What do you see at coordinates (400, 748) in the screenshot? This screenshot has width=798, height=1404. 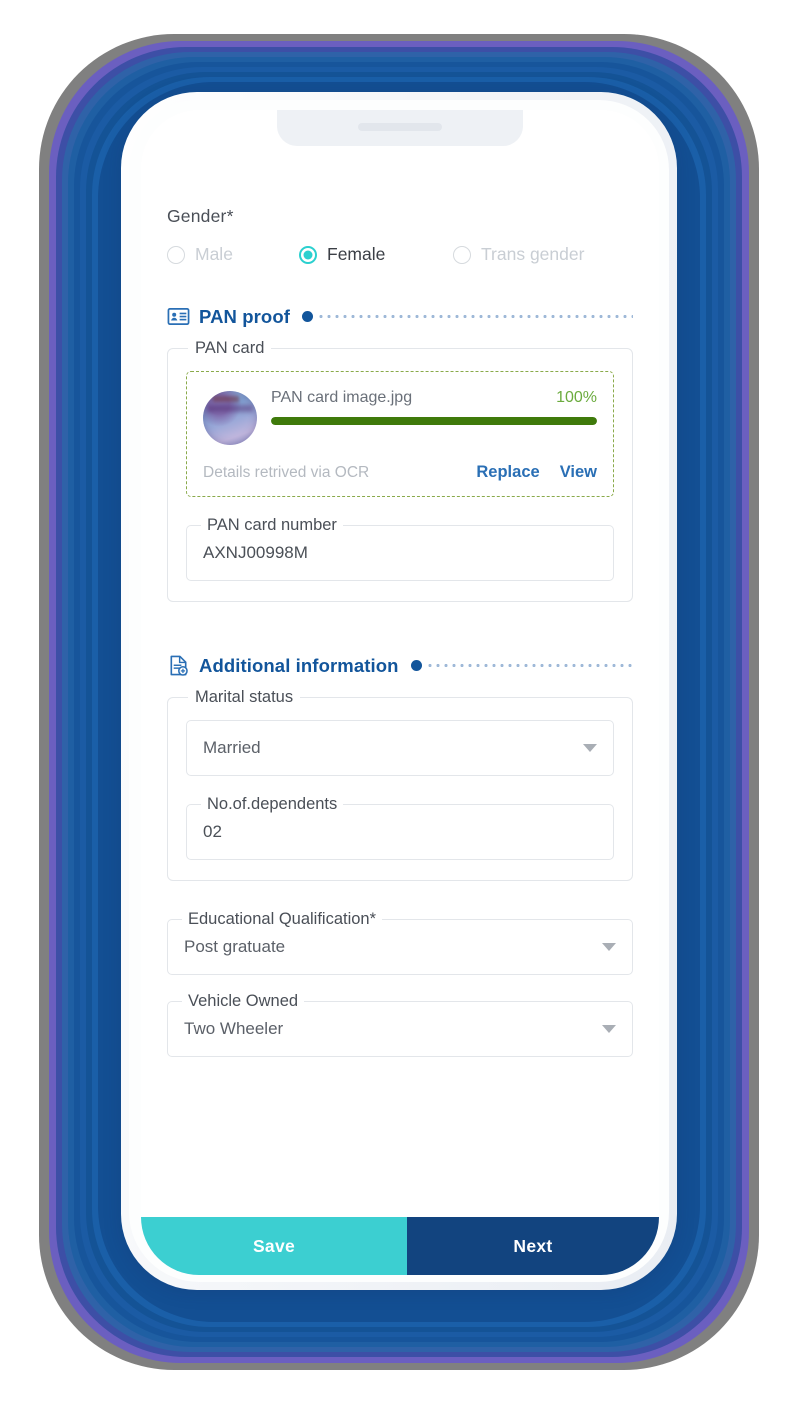 I see `marital-status-select: Married` at bounding box center [400, 748].